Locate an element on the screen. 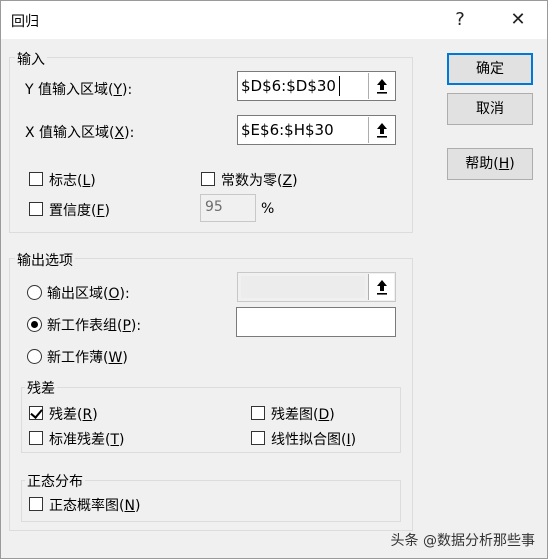  x-range-input: $E$6:$H$30 is located at coordinates (316, 130).